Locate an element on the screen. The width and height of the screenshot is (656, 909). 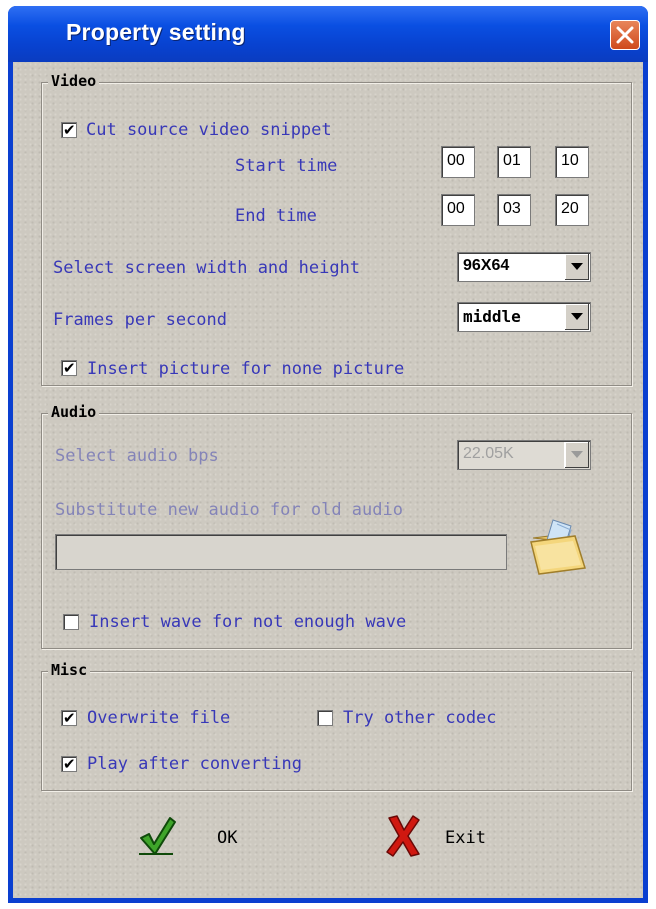
screen-size-select: 96X64 is located at coordinates (524, 267).